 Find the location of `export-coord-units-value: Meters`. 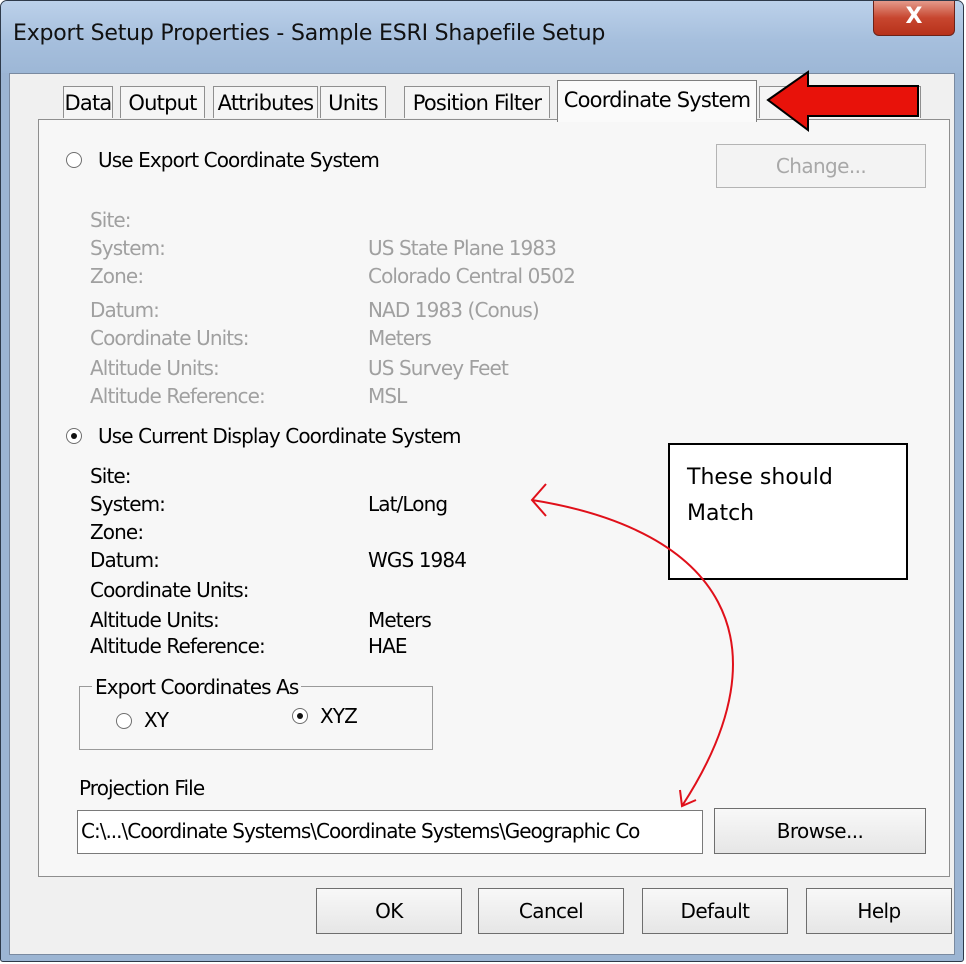

export-coord-units-value: Meters is located at coordinates (400, 338).